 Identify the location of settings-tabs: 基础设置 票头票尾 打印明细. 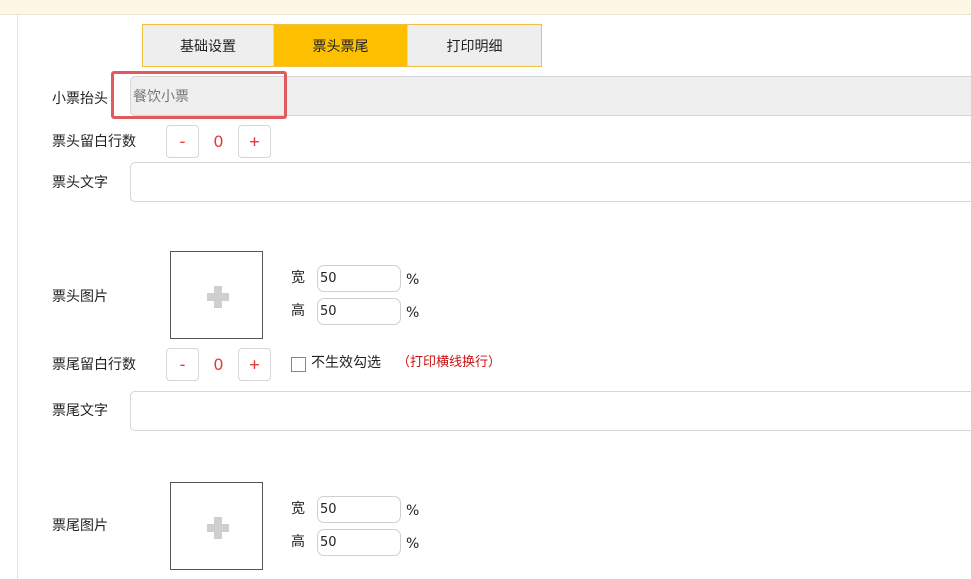
(342, 45).